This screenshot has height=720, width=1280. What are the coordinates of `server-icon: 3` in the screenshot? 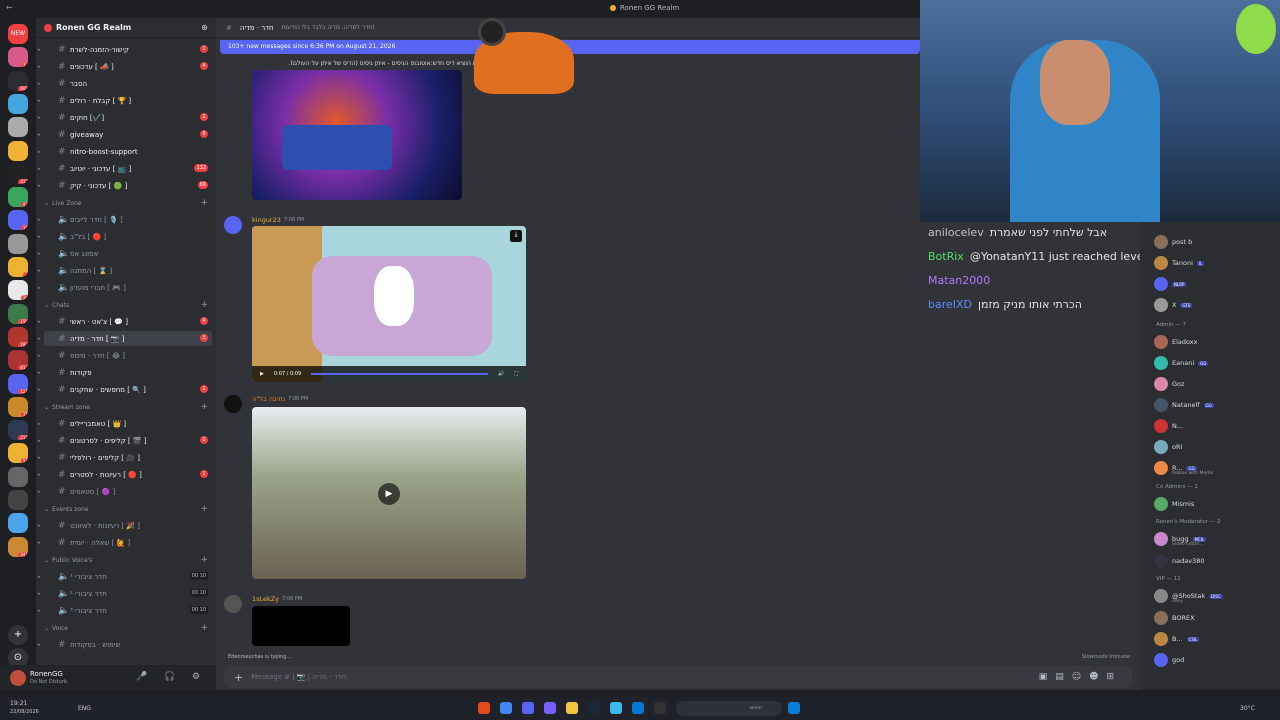 It's located at (18, 267).